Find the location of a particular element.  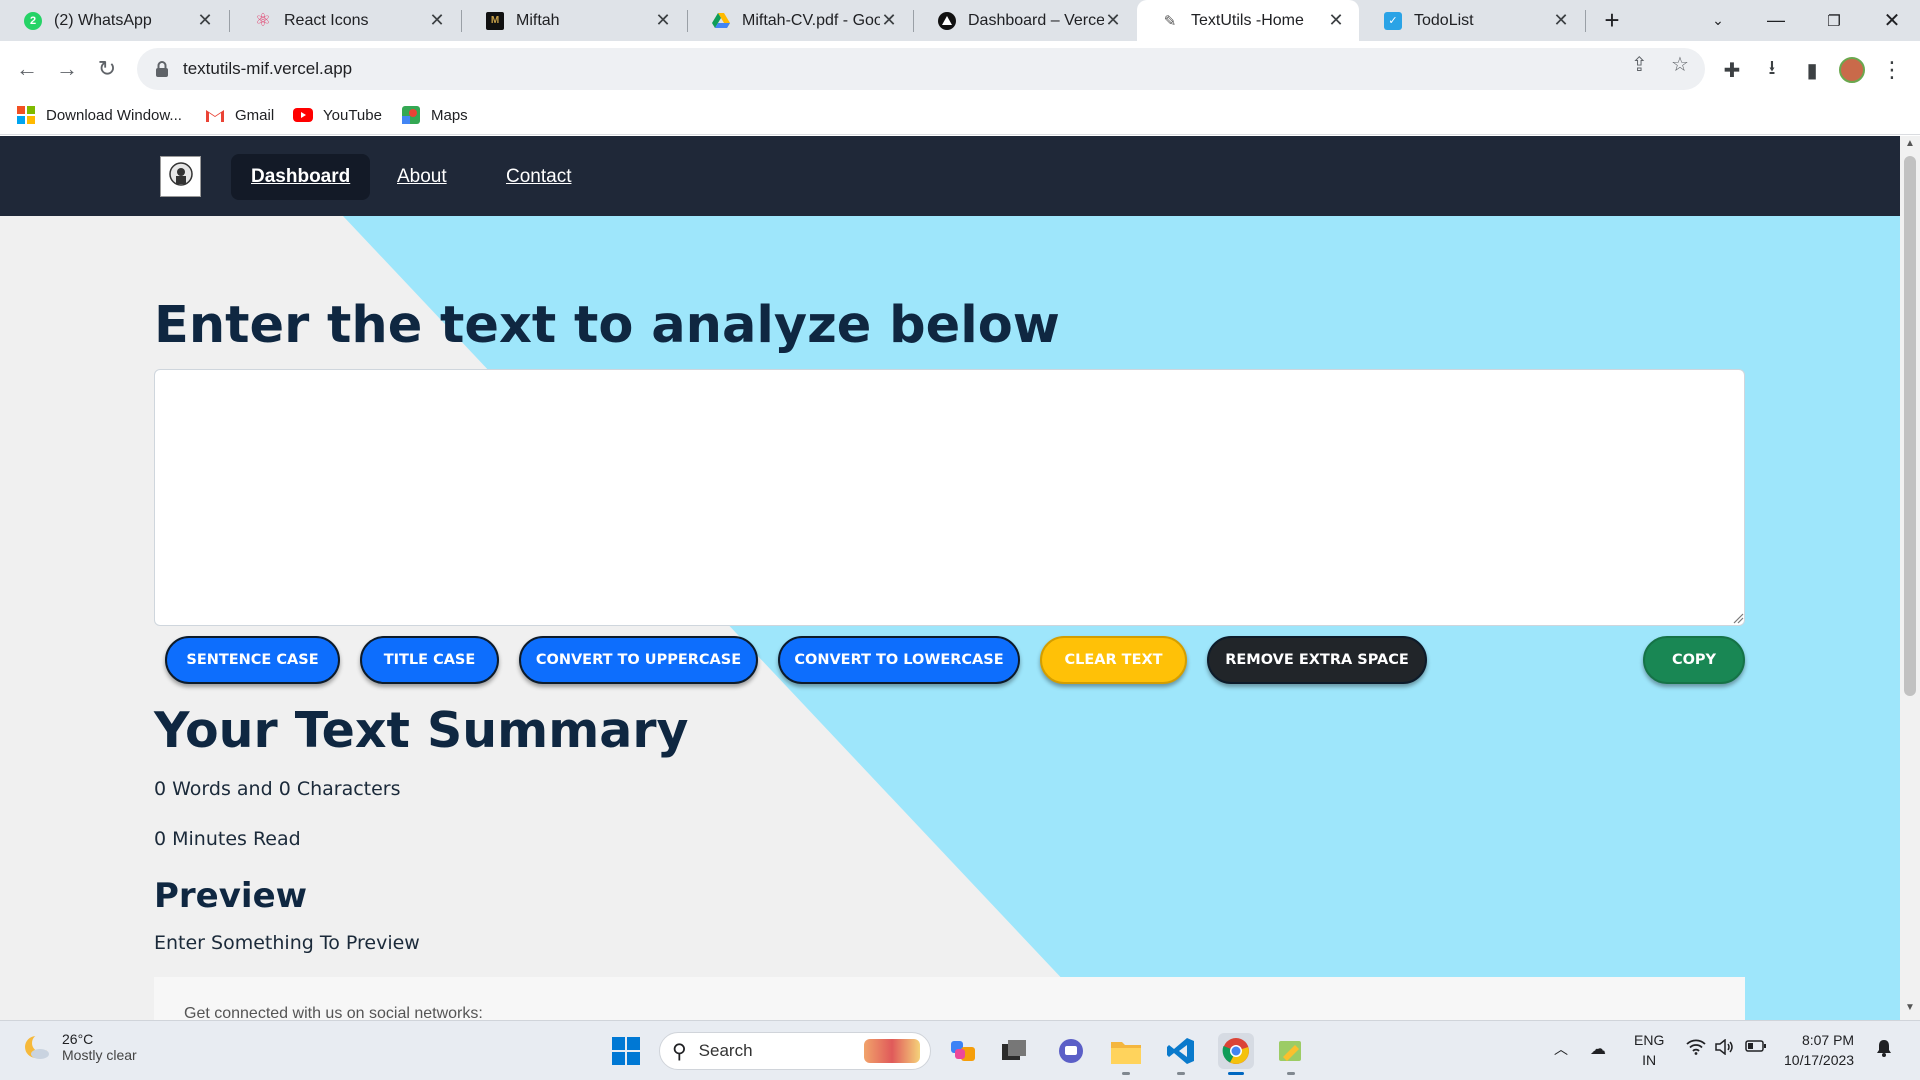

extensions-puzzle-icon: ✚ is located at coordinates (1732, 70).